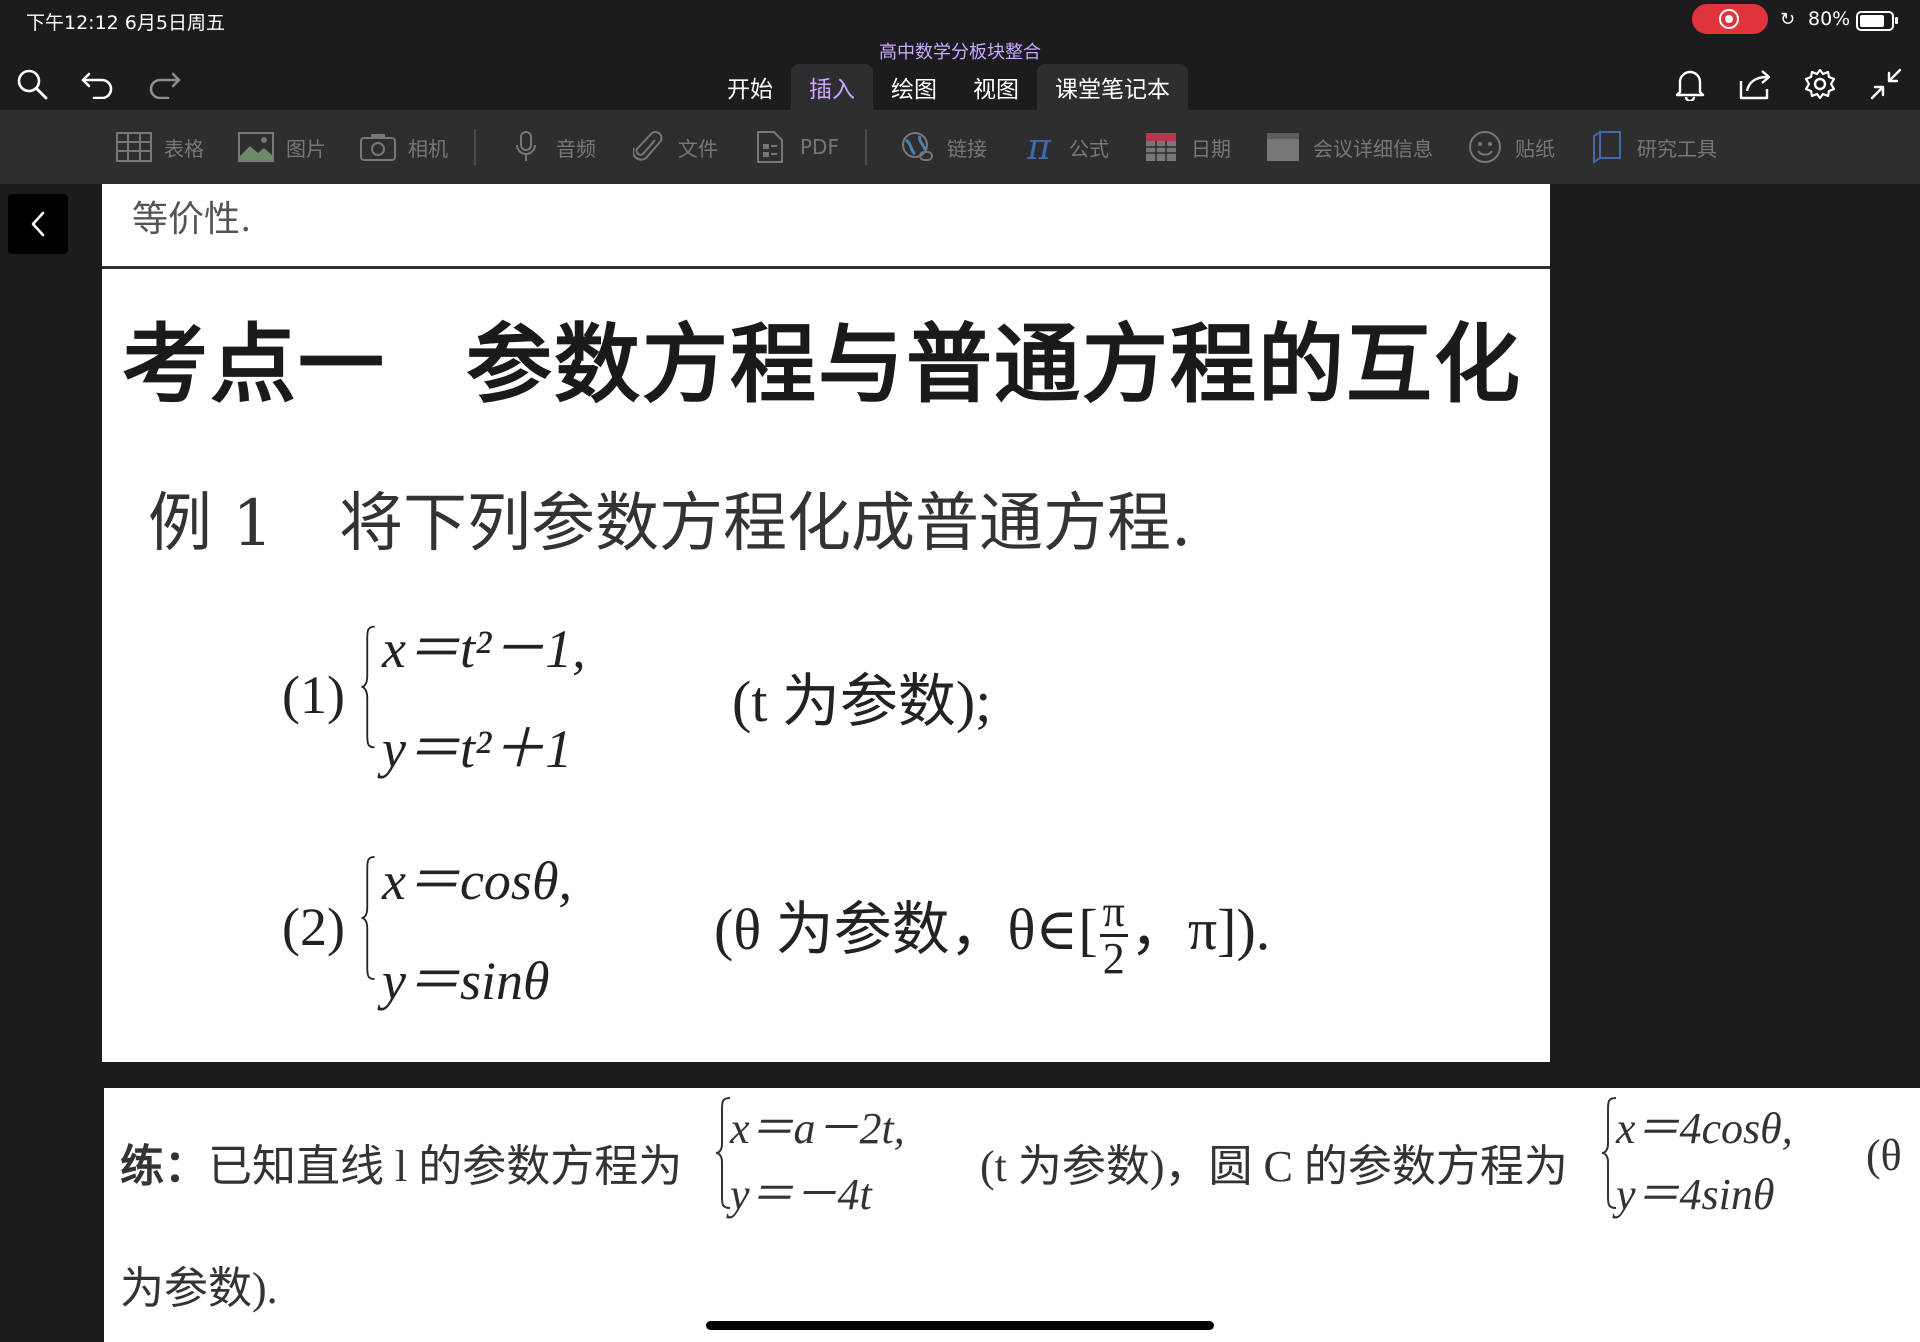  What do you see at coordinates (1884, 1155) in the screenshot?
I see `practice-text-c: (θ` at bounding box center [1884, 1155].